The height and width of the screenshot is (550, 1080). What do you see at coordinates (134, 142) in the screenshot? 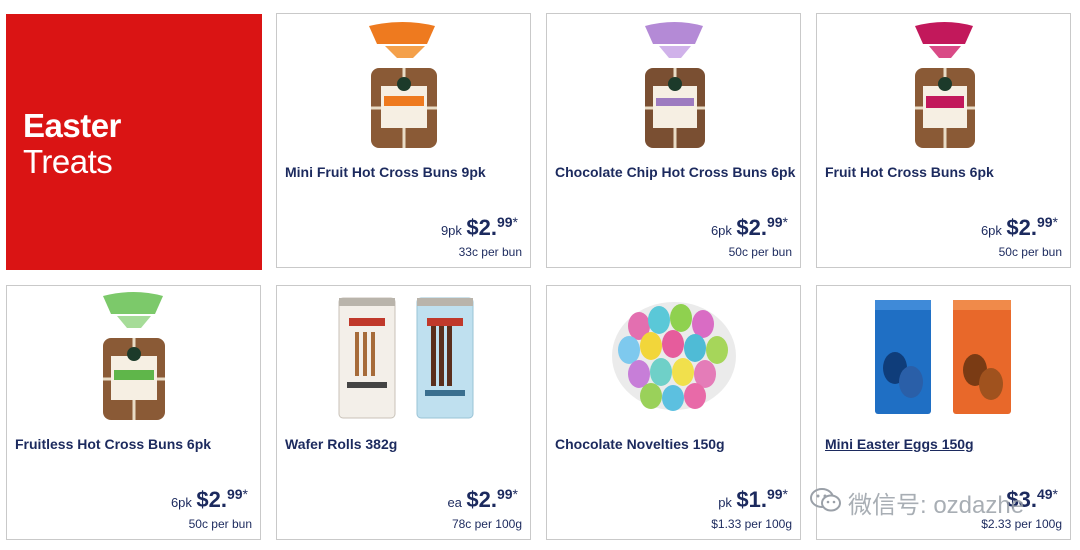
I see `easter-treats-banner: Easter Treats` at bounding box center [134, 142].